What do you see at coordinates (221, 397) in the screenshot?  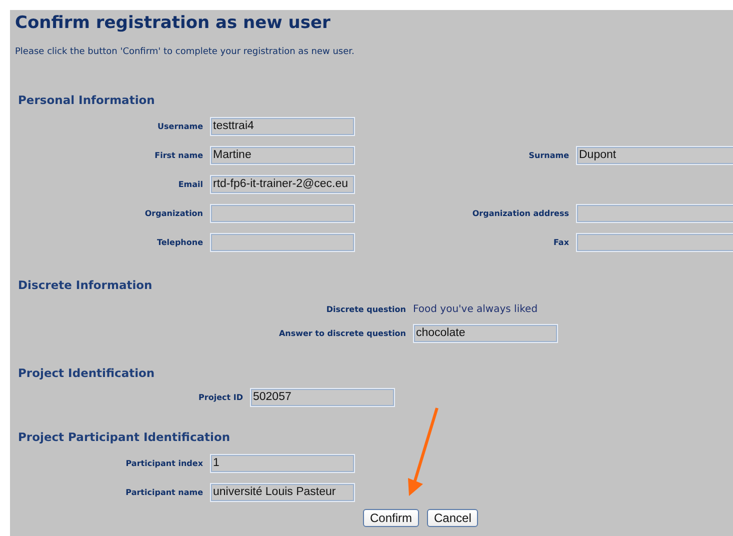 I see `field-label: Project ID` at bounding box center [221, 397].